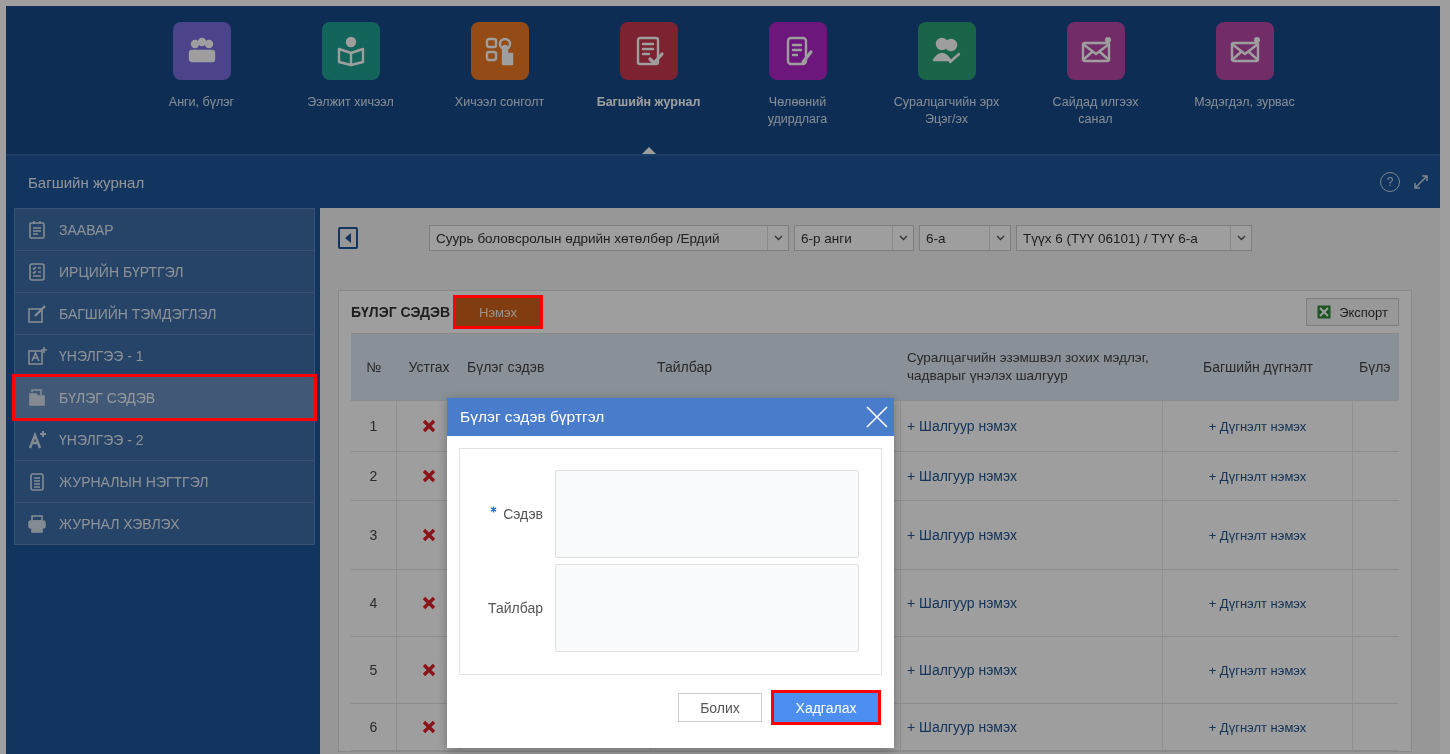 This screenshot has height=754, width=1450. Describe the element at coordinates (1324, 312) in the screenshot. I see `spreadsheet-icon` at that location.